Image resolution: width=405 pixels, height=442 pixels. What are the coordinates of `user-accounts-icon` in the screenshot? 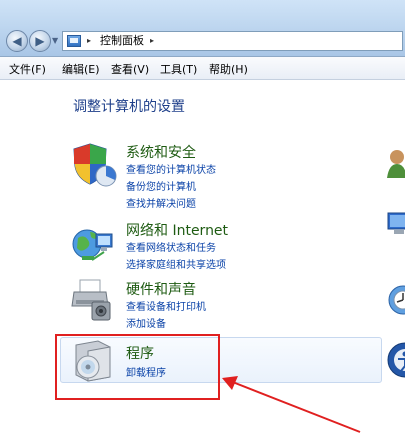 It's located at (396, 164).